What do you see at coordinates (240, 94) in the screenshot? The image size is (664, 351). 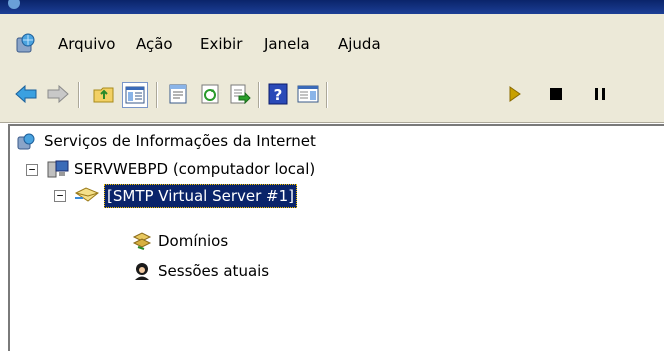 I see `export-list-icon` at bounding box center [240, 94].